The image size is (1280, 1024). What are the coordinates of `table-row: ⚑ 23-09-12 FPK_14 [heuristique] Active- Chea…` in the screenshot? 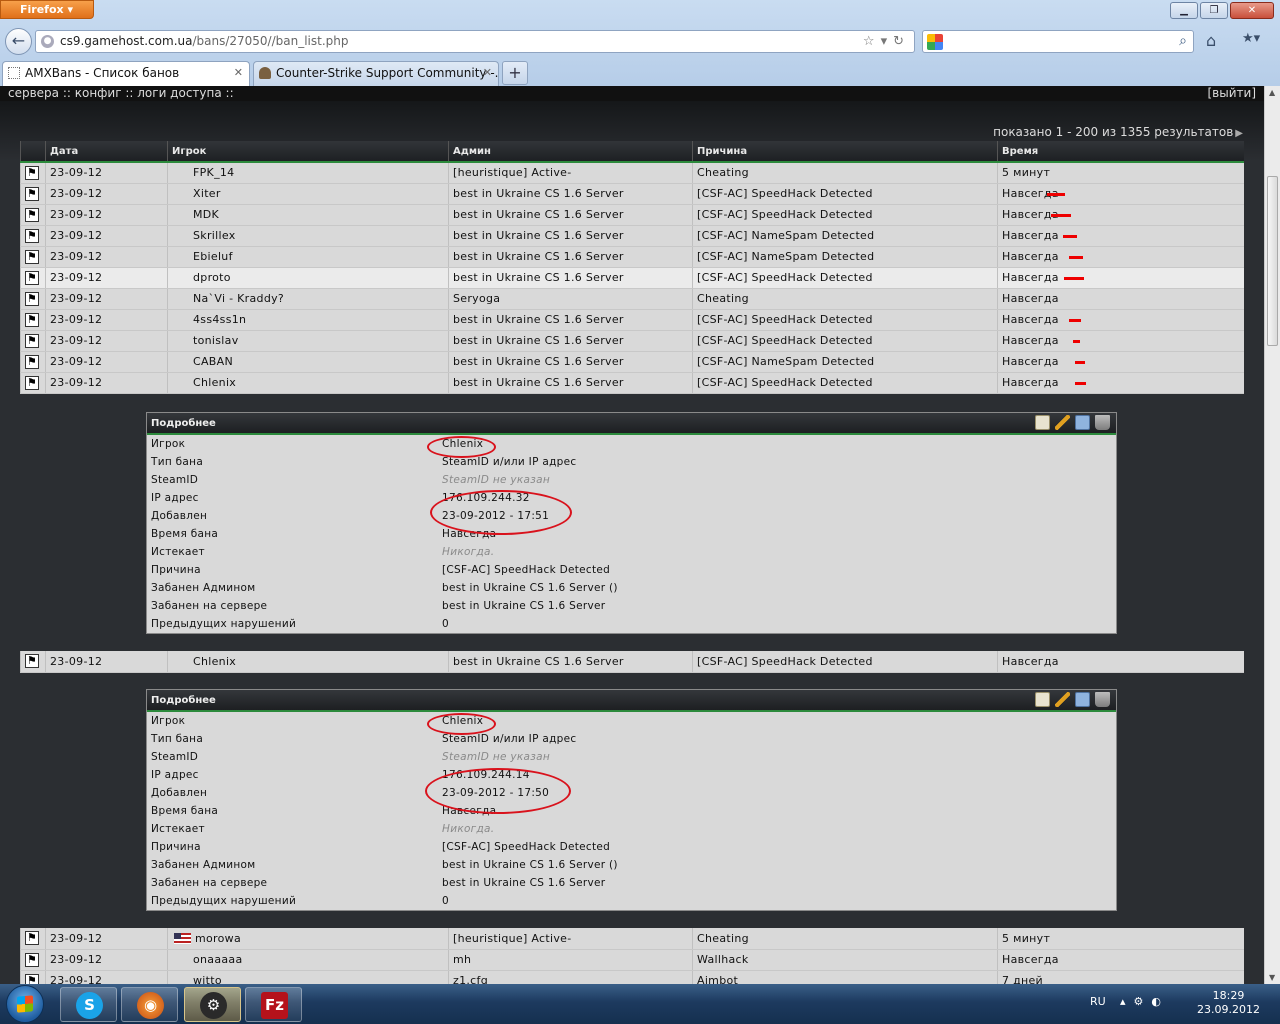 It's located at (632, 173).